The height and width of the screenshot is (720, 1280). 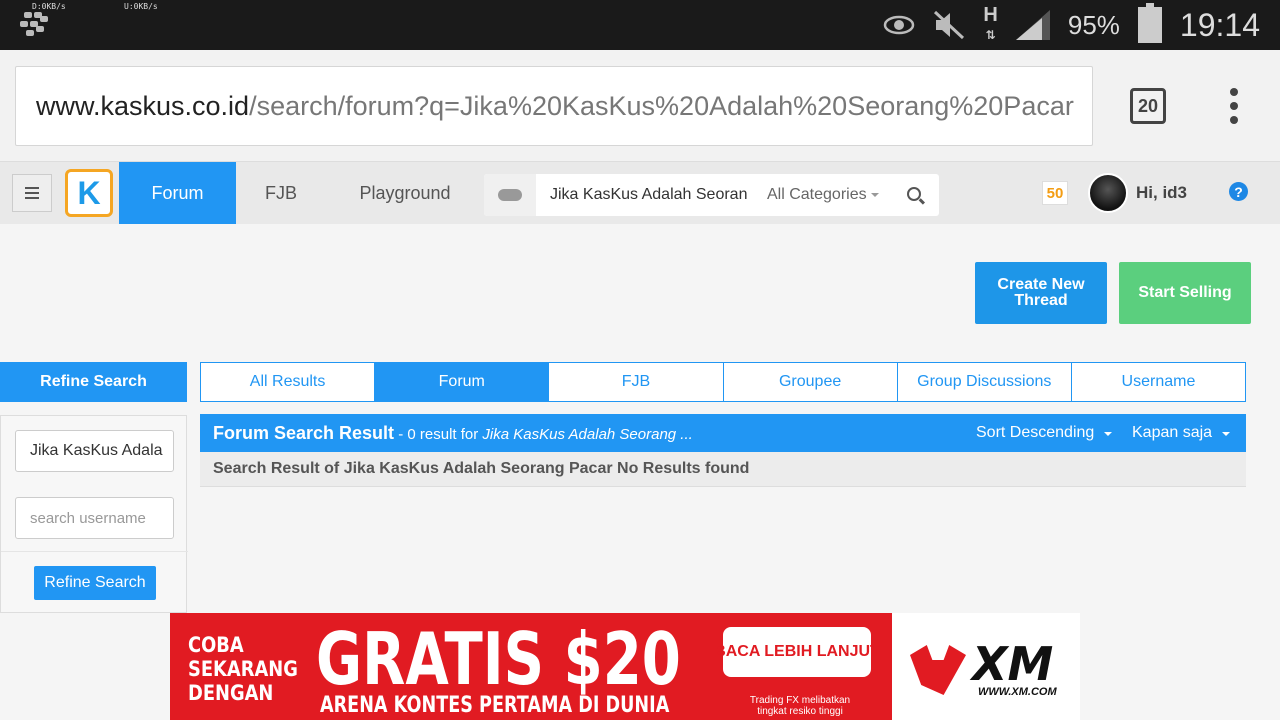 What do you see at coordinates (49, 6) in the screenshot?
I see `net-down-speed: D:0KB/s` at bounding box center [49, 6].